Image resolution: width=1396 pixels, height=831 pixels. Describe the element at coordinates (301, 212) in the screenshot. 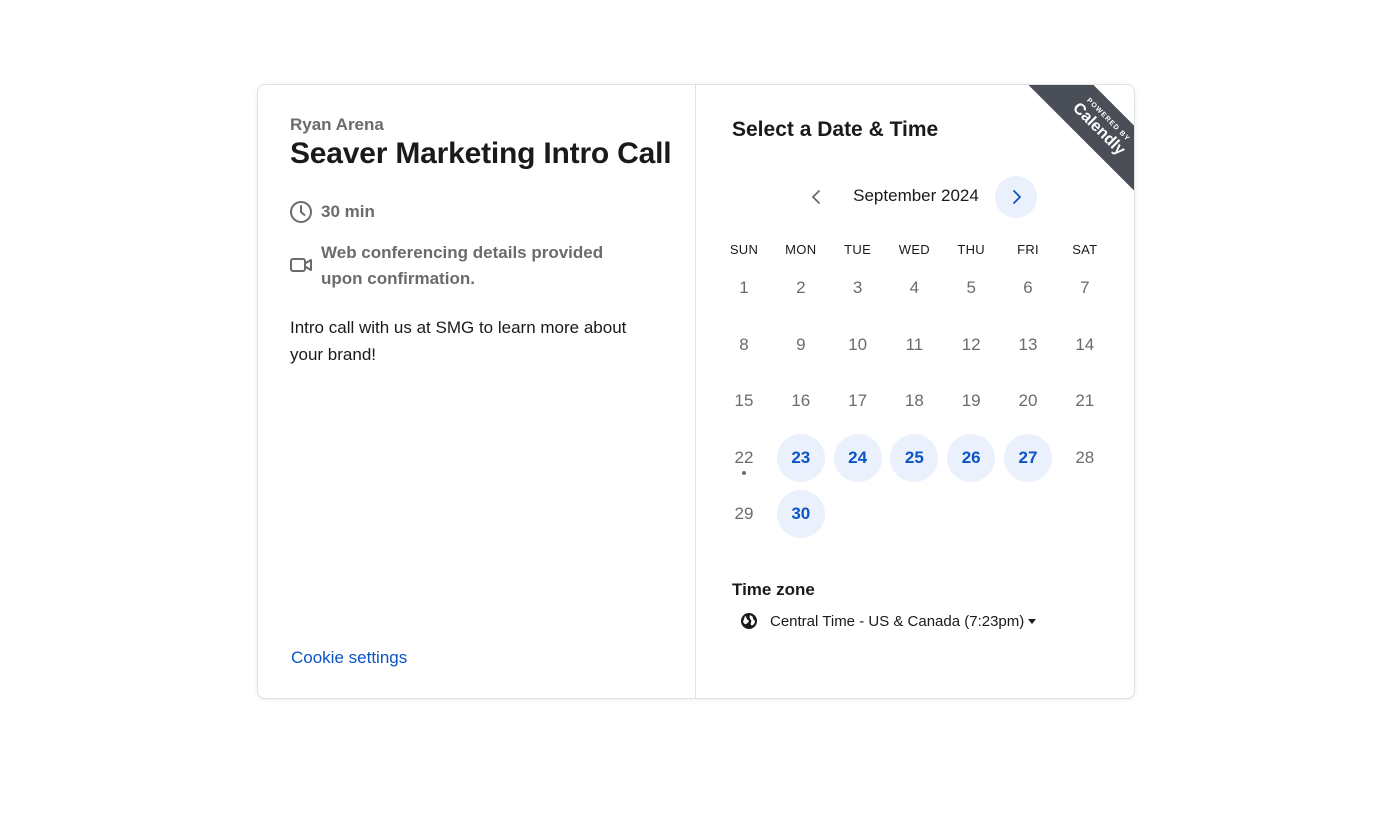

I see `clock-icon` at that location.